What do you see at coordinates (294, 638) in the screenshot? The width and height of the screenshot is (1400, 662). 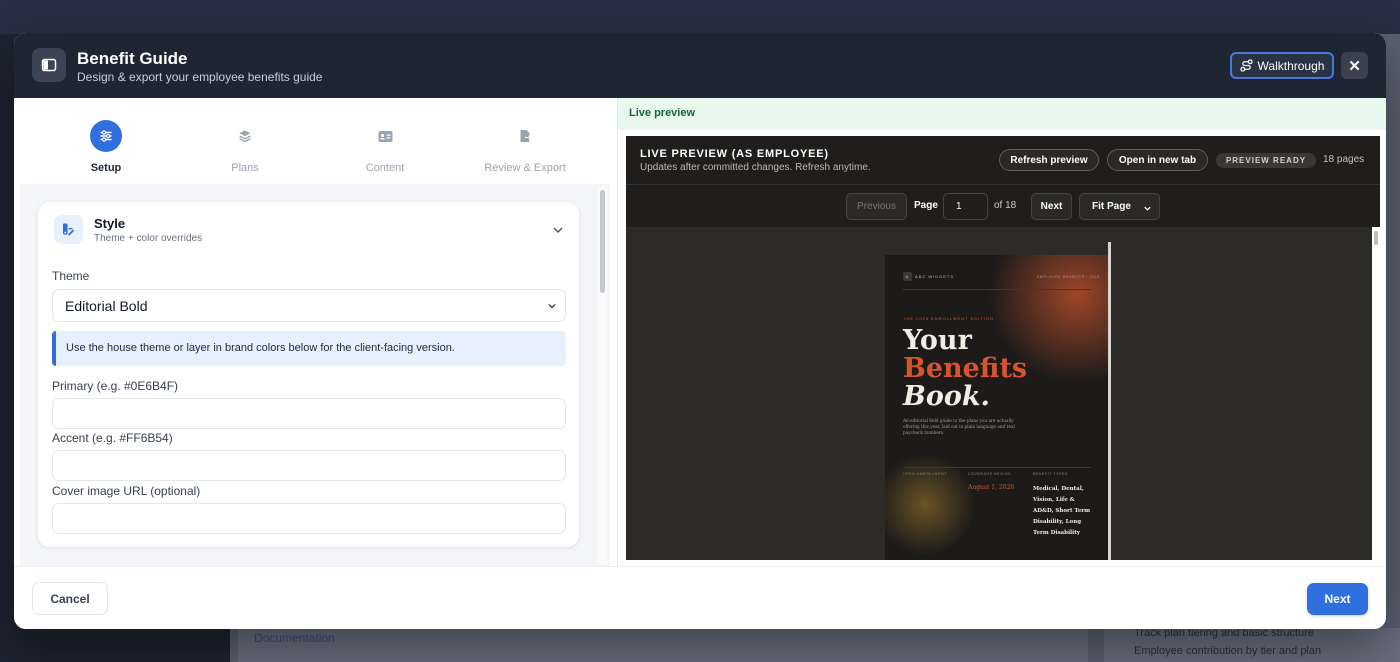 I see `background-text: Documentation` at bounding box center [294, 638].